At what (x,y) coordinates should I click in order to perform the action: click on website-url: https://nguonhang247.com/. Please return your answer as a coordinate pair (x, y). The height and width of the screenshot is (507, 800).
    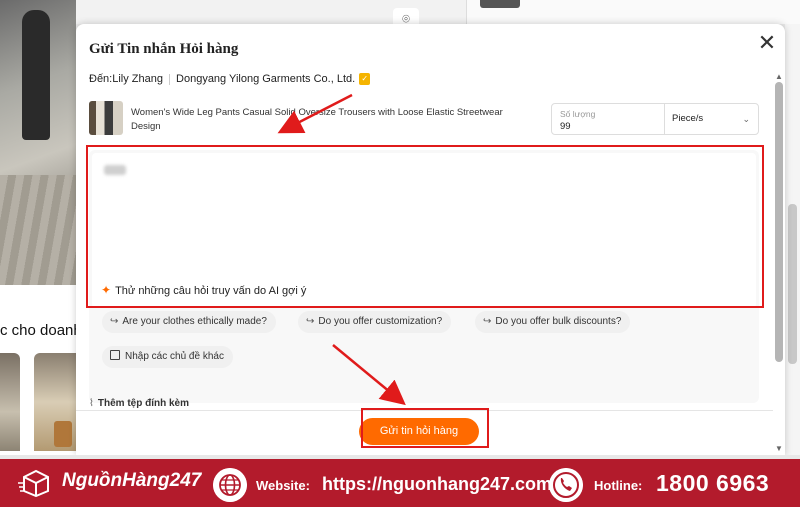
    Looking at the image, I should click on (439, 484).